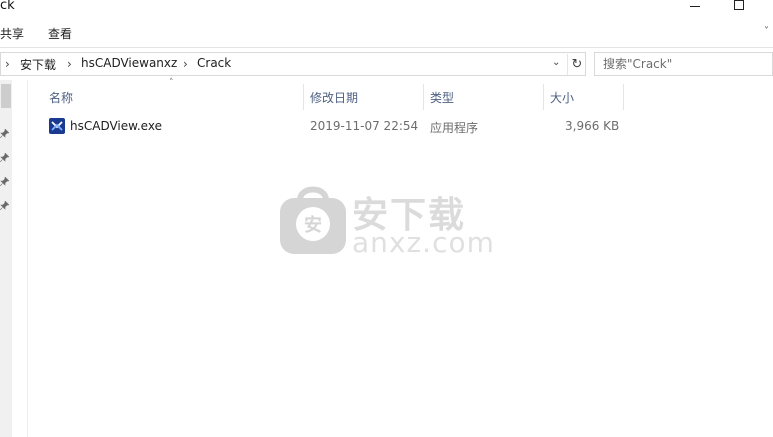 Image resolution: width=773 pixels, height=437 pixels. Describe the element at coordinates (766, 31) in the screenshot. I see `ribbon-expand-icon: ˅` at that location.